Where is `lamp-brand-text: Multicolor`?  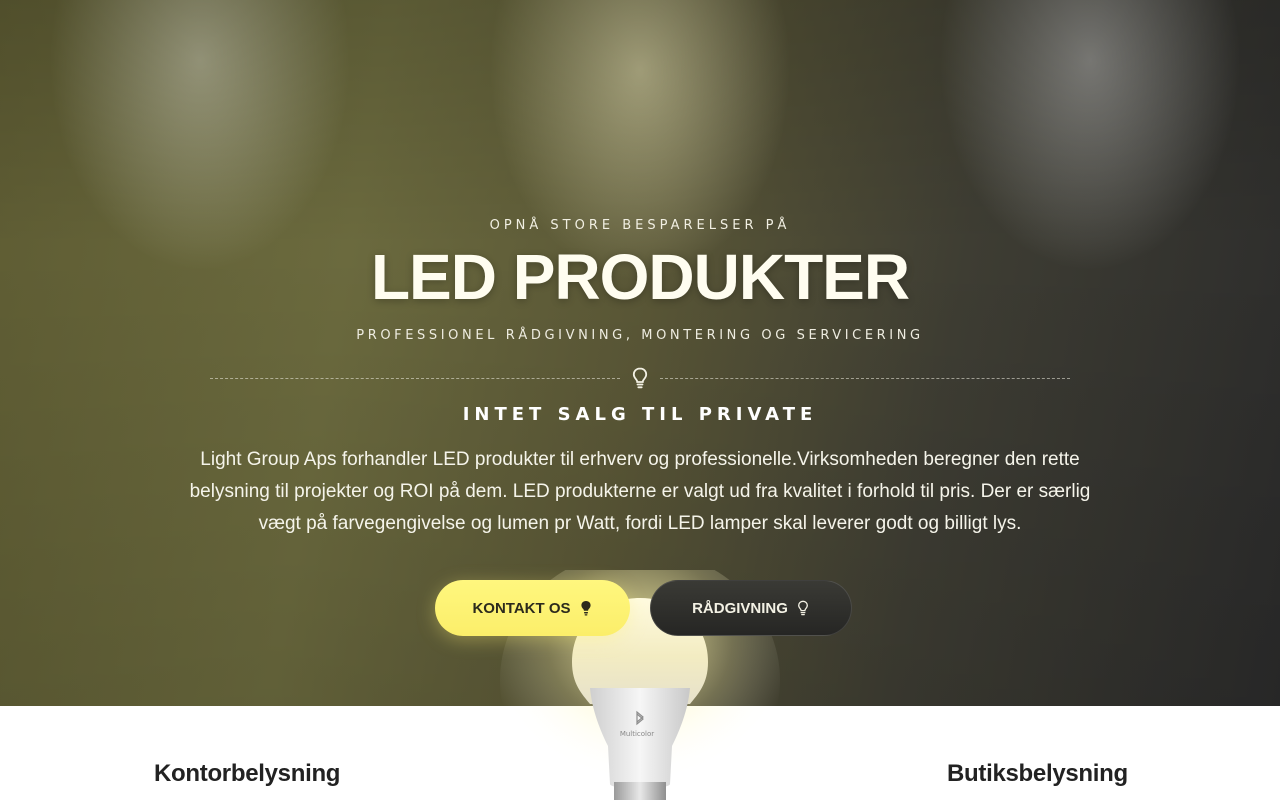
lamp-brand-text: Multicolor is located at coordinates (637, 734).